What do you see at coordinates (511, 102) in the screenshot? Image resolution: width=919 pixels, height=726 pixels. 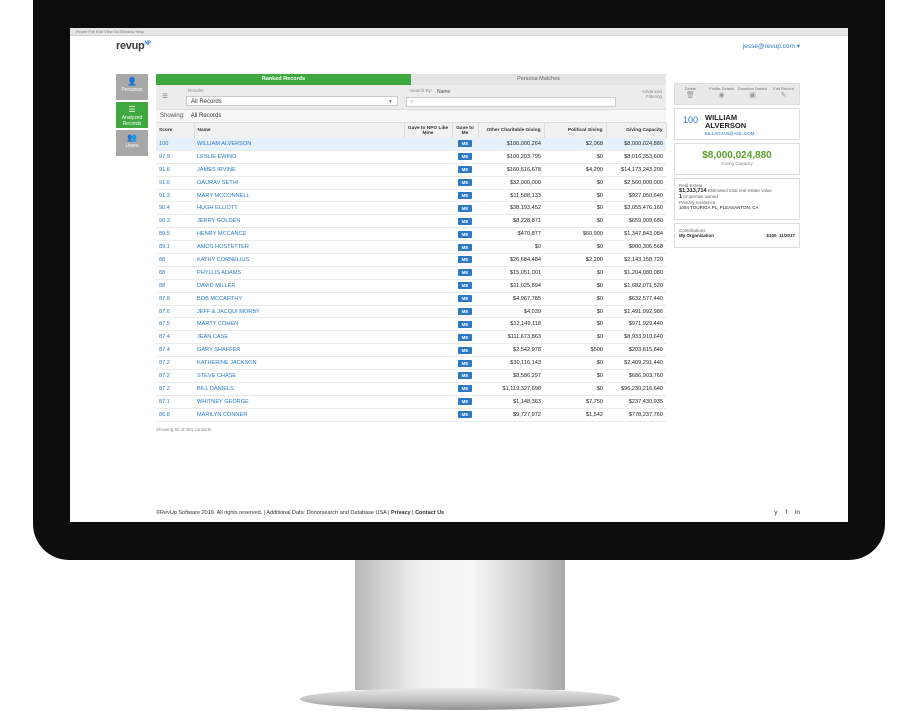 I see `search-input: ⌕` at bounding box center [511, 102].